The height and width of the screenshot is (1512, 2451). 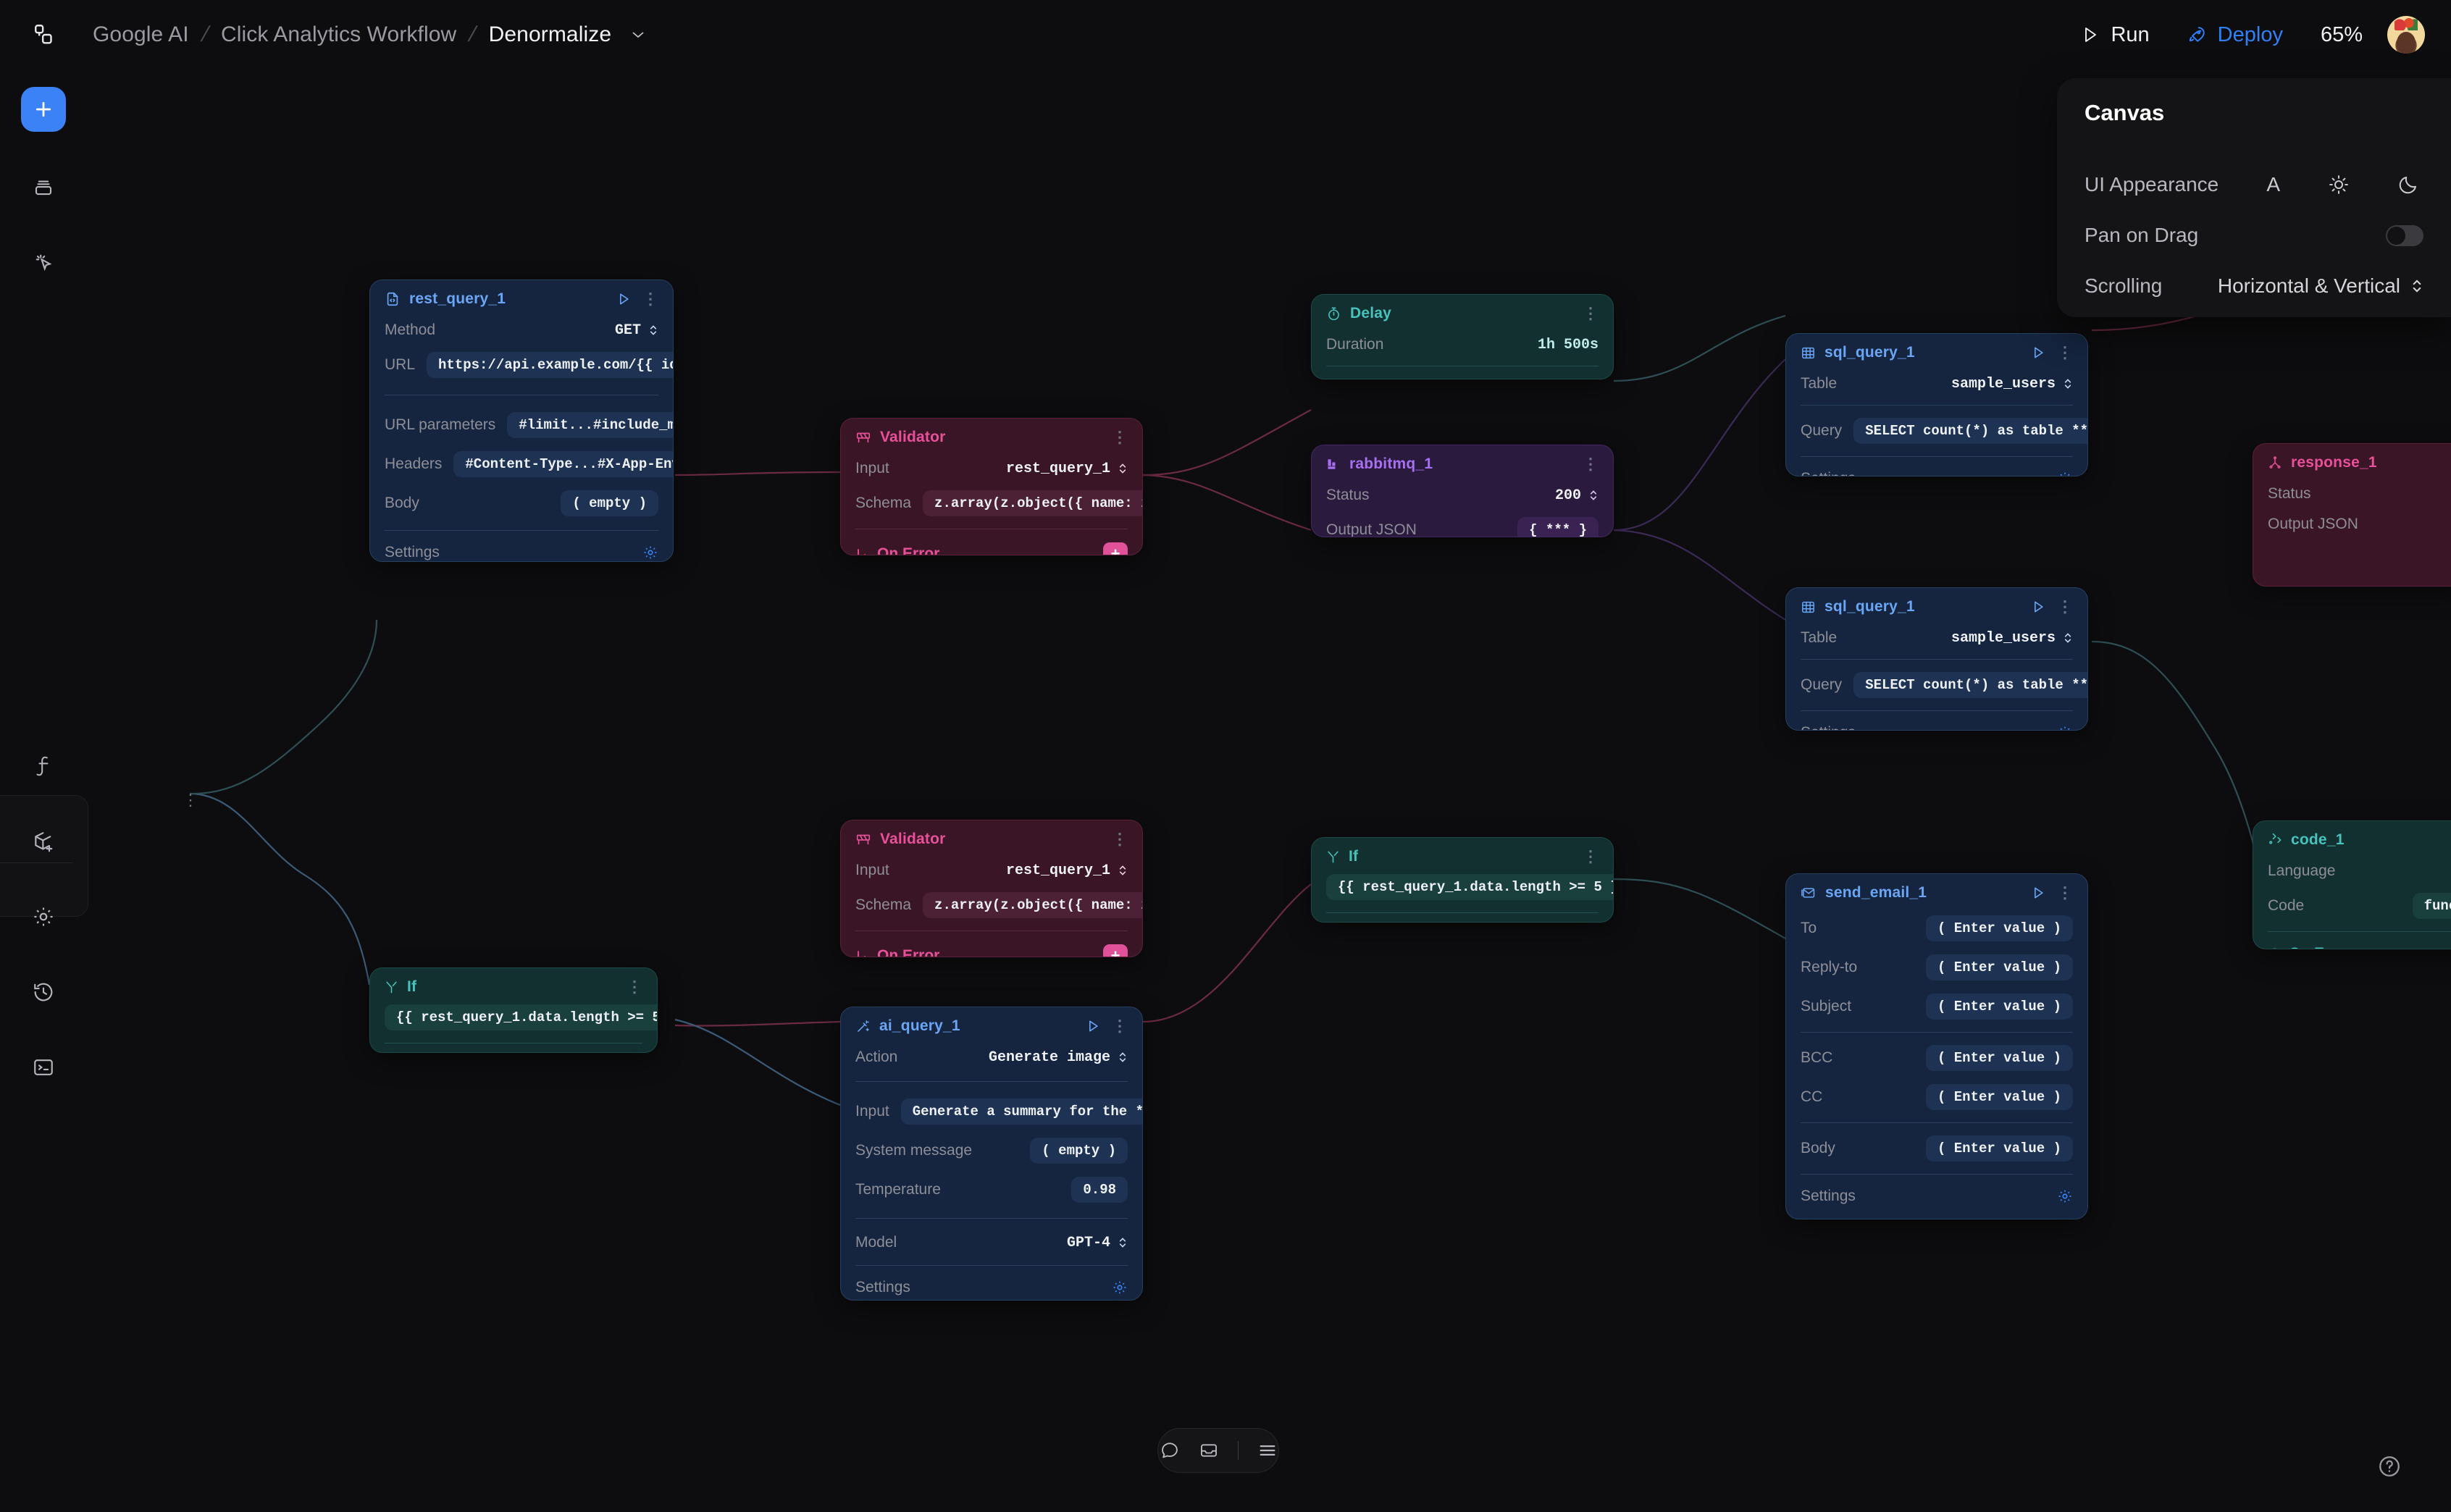 What do you see at coordinates (563, 464) in the screenshot?
I see `row-value: #Content-Type...#X-App-Env` at bounding box center [563, 464].